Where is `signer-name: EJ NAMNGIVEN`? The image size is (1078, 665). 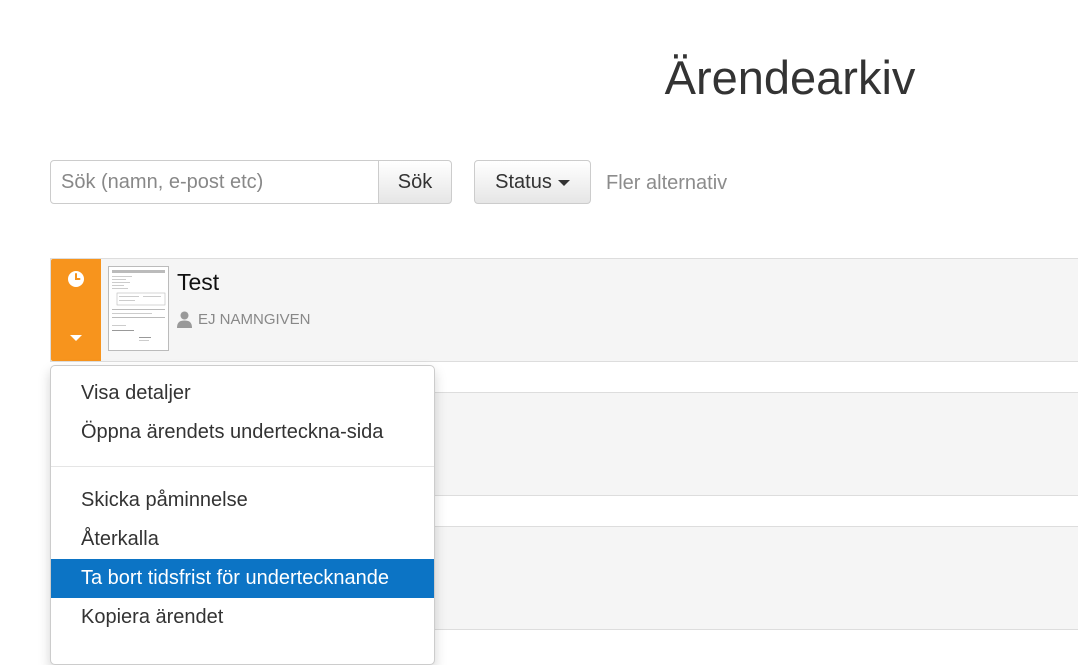 signer-name: EJ NAMNGIVEN is located at coordinates (254, 319).